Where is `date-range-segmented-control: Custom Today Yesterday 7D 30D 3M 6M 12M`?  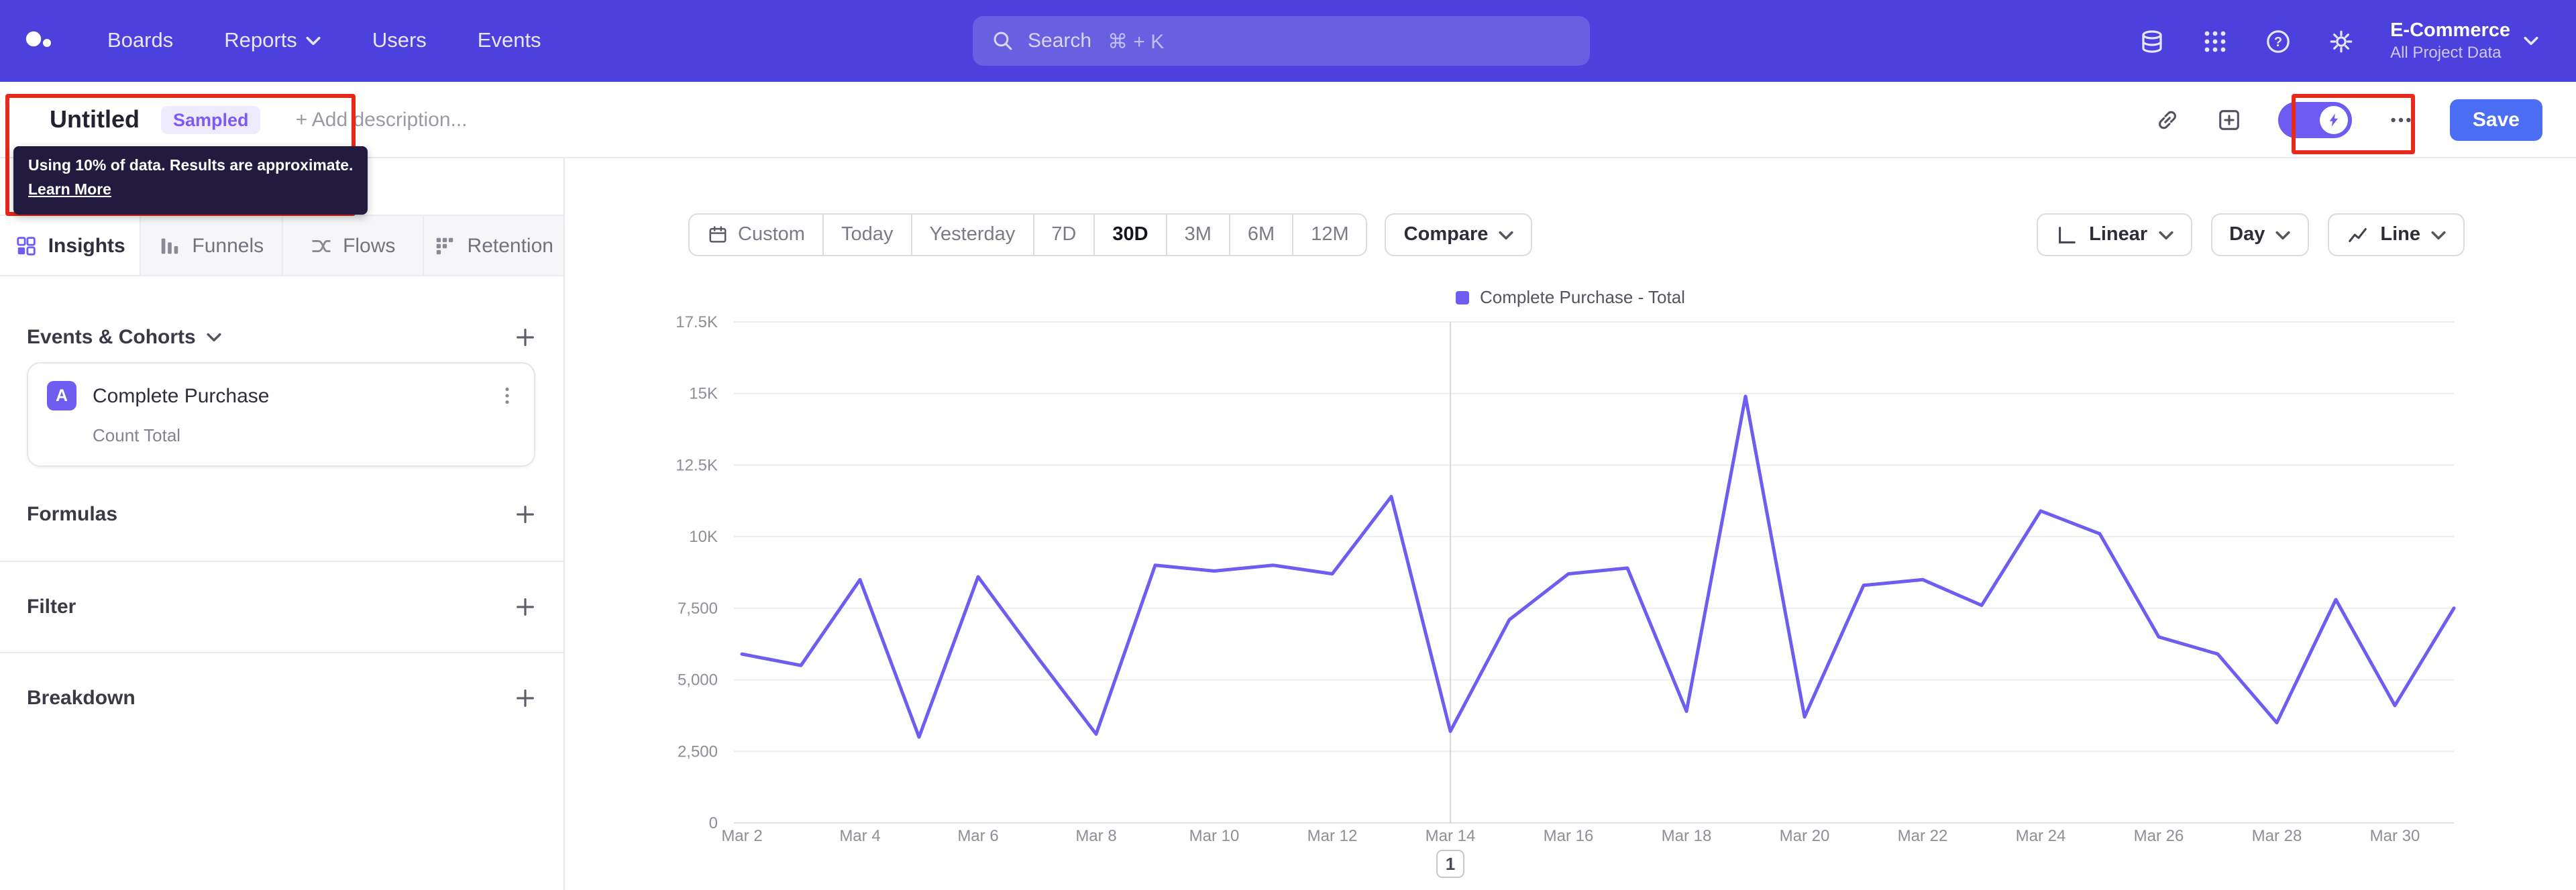
date-range-segmented-control: Custom Today Yesterday 7D 30D 3M 6M 12M is located at coordinates (1028, 234).